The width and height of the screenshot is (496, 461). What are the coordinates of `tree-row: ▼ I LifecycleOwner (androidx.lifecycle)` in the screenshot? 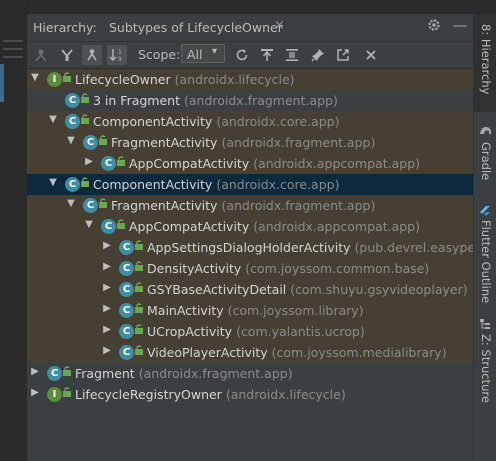 It's located at (250, 79).